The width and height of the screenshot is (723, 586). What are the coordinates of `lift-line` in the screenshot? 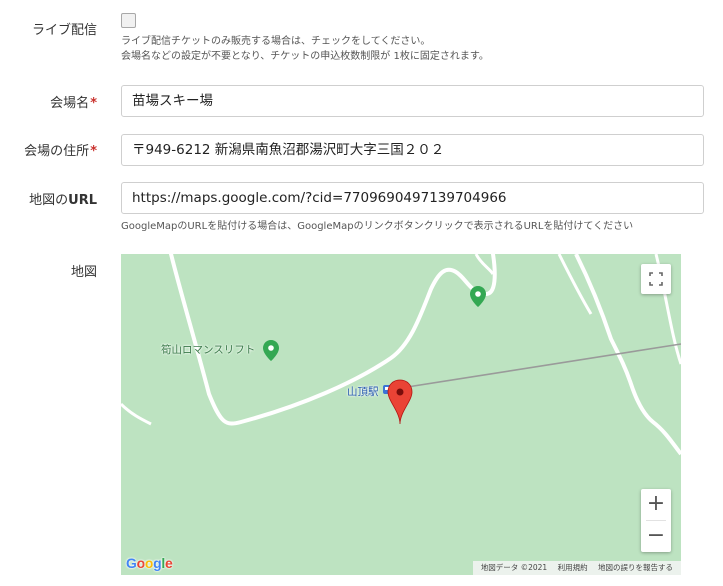 It's located at (540, 366).